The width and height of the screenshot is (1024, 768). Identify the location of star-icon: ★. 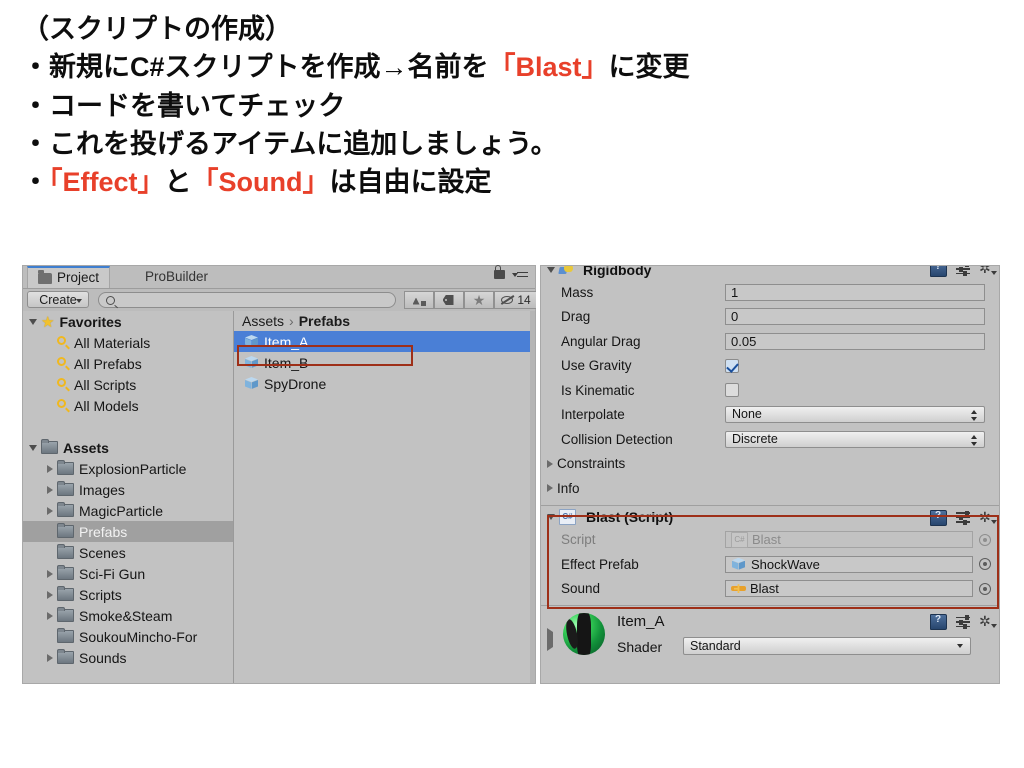
(479, 300).